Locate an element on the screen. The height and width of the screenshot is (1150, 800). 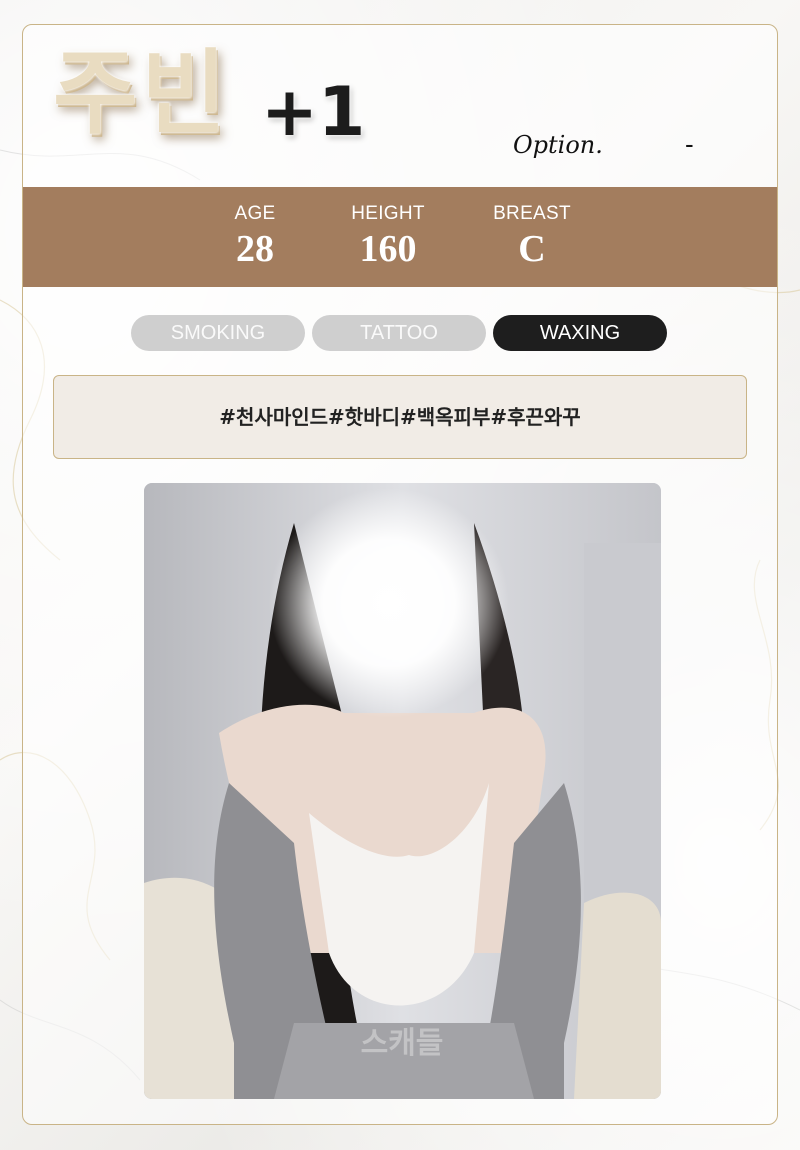
stat-height: HEIGHT 160 is located at coordinates (388, 229).